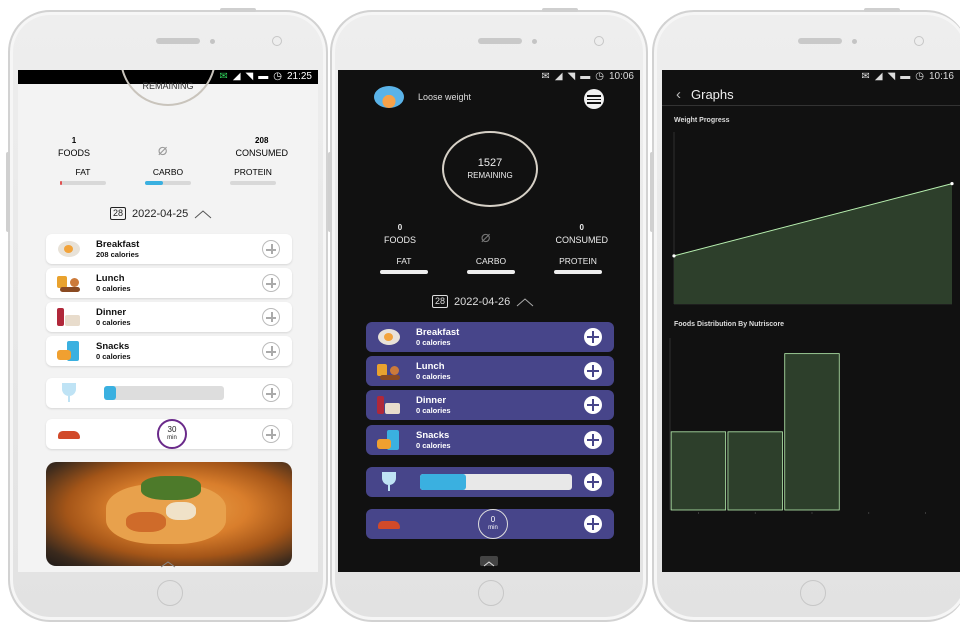  I want to click on macro-fat-bar, so click(83, 183).